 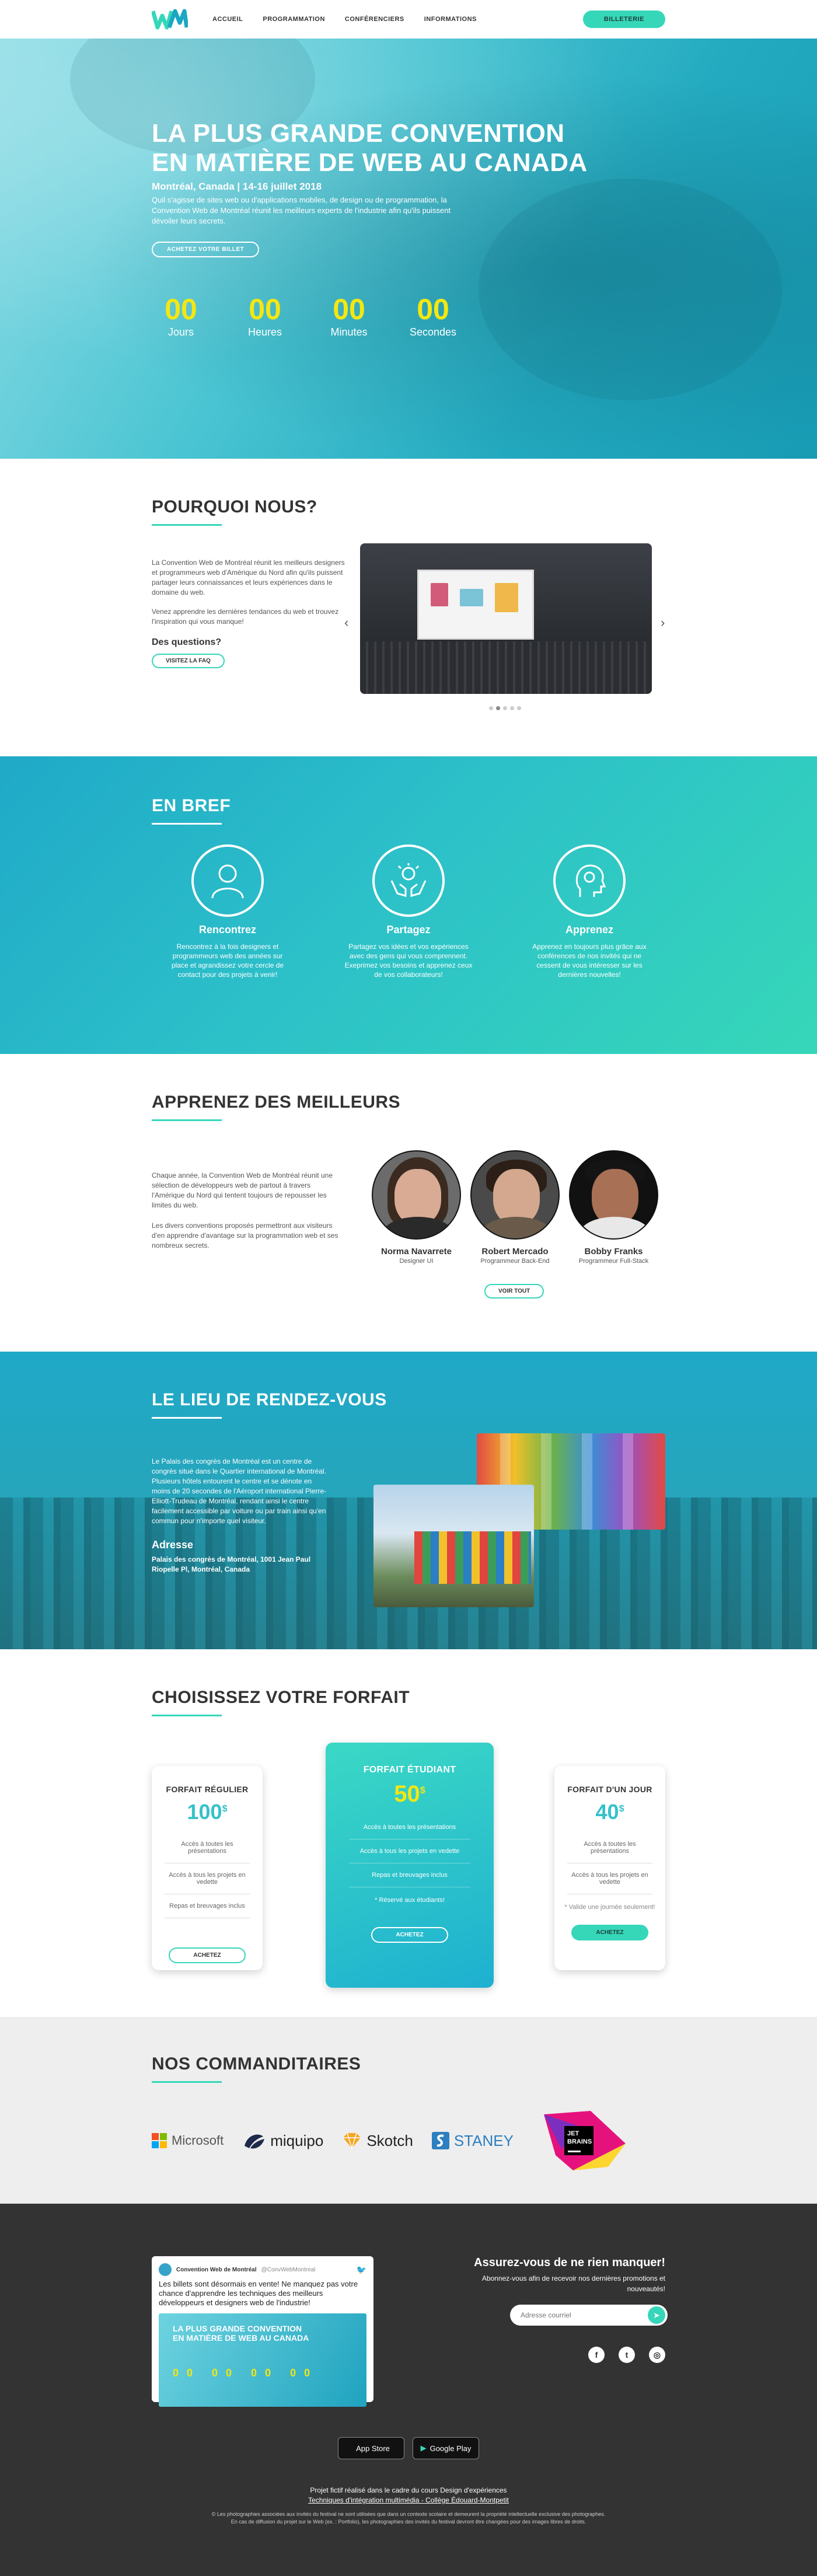 What do you see at coordinates (256, 2064) in the screenshot?
I see `section-title: NOS COMMANDITAIRES` at bounding box center [256, 2064].